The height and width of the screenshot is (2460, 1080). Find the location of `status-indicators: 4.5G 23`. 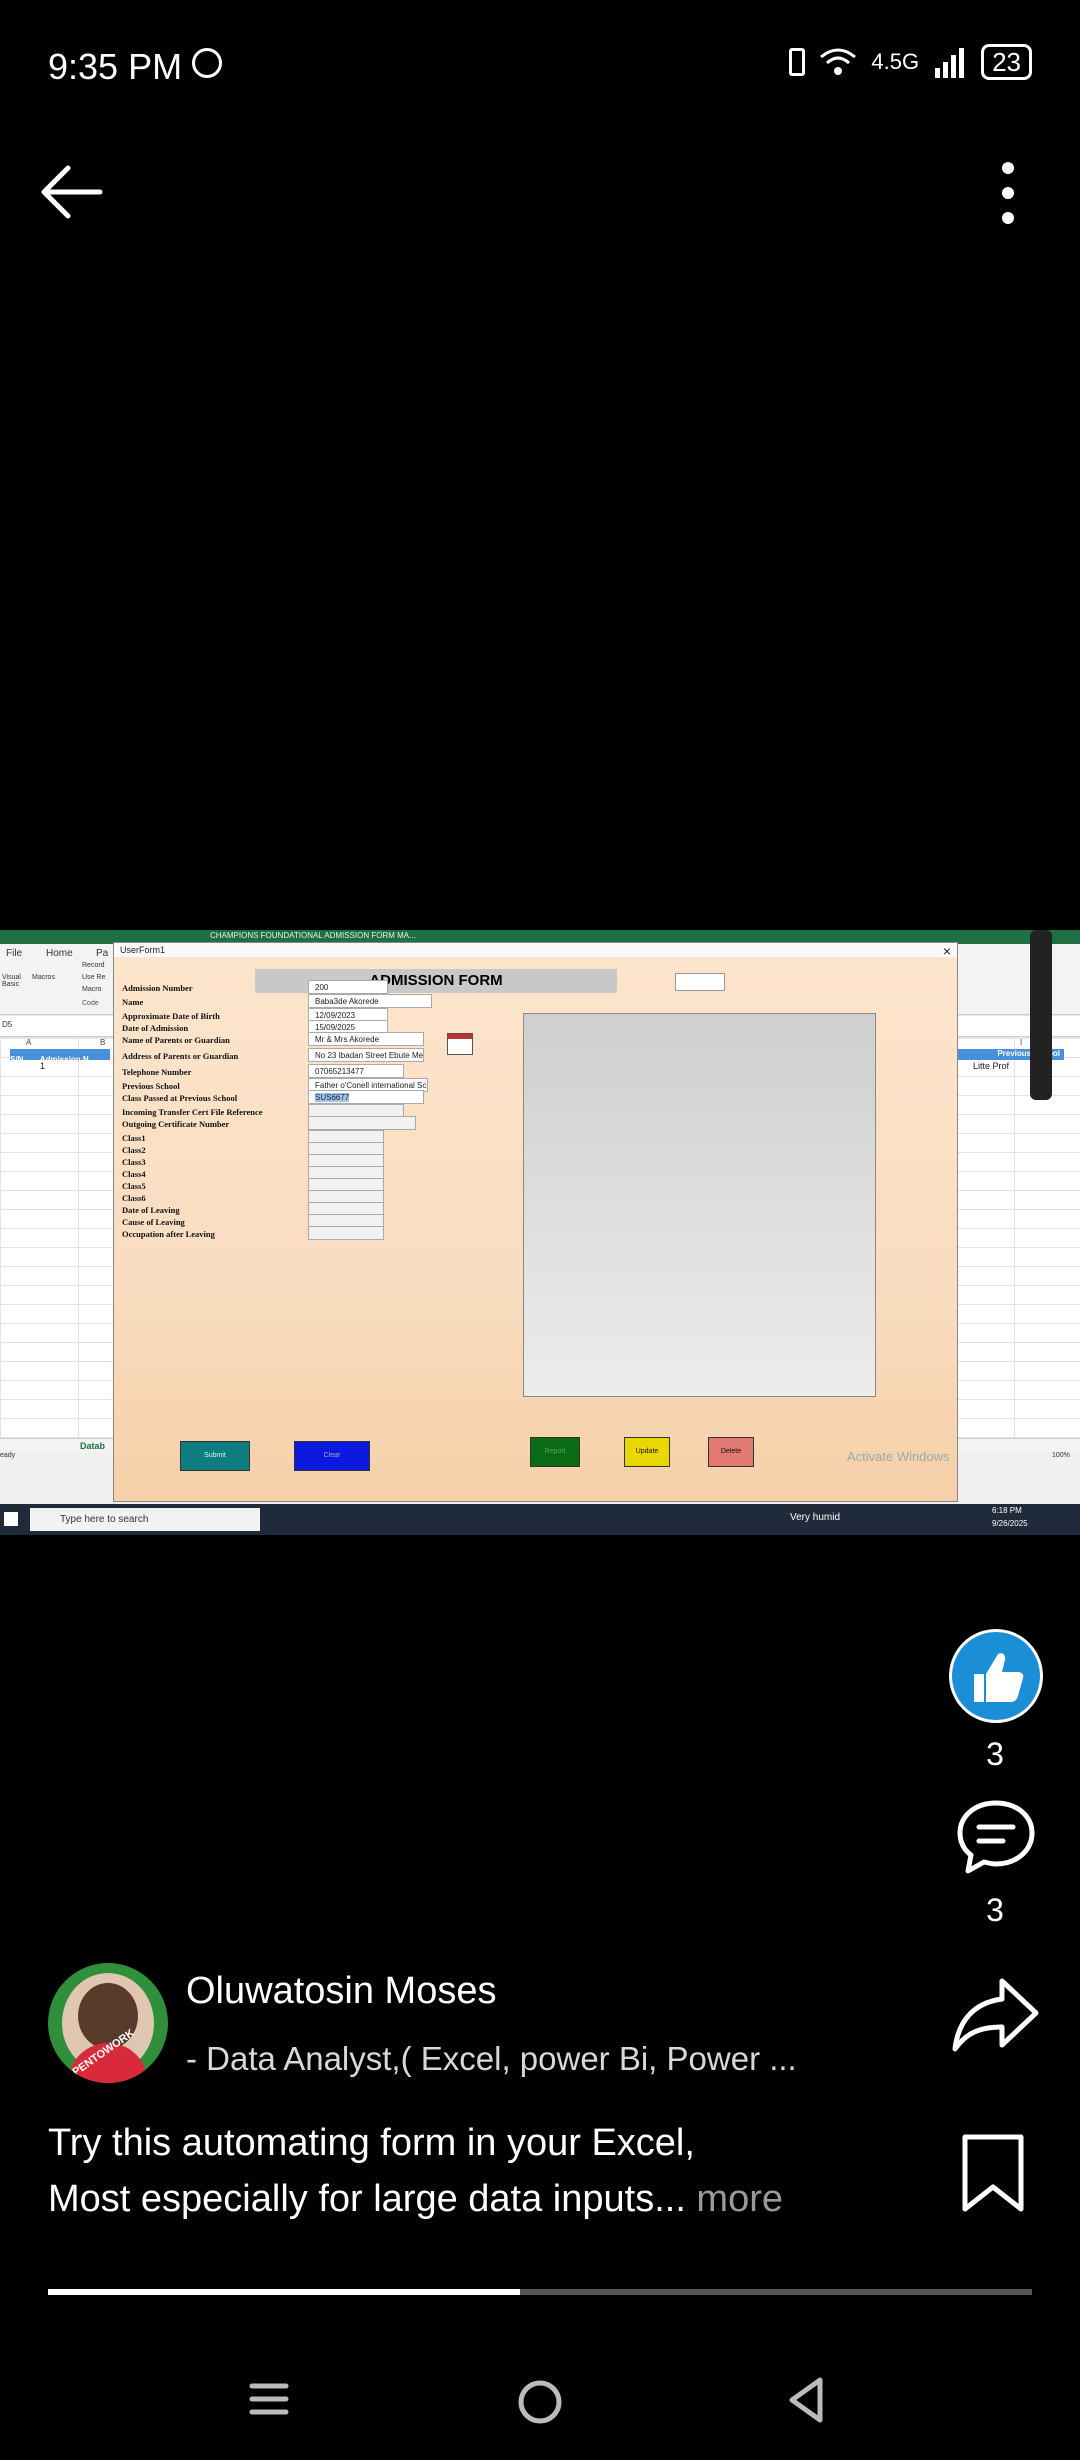

status-indicators: 4.5G 23 is located at coordinates (910, 62).